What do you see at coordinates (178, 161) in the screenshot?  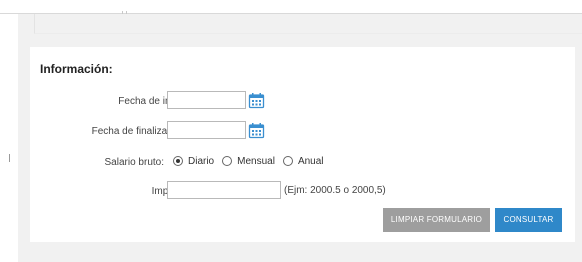 I see `radio-button-checked` at bounding box center [178, 161].